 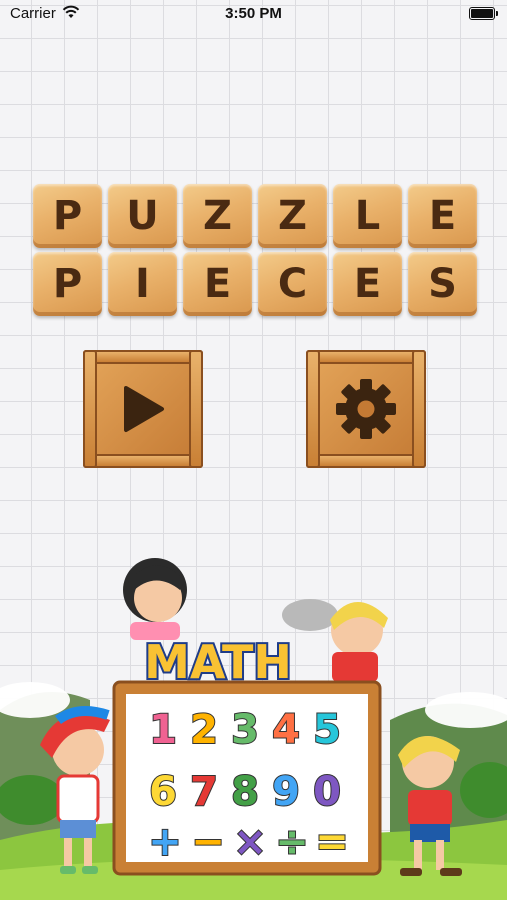 I want to click on operator: ÷, so click(x=292, y=842).